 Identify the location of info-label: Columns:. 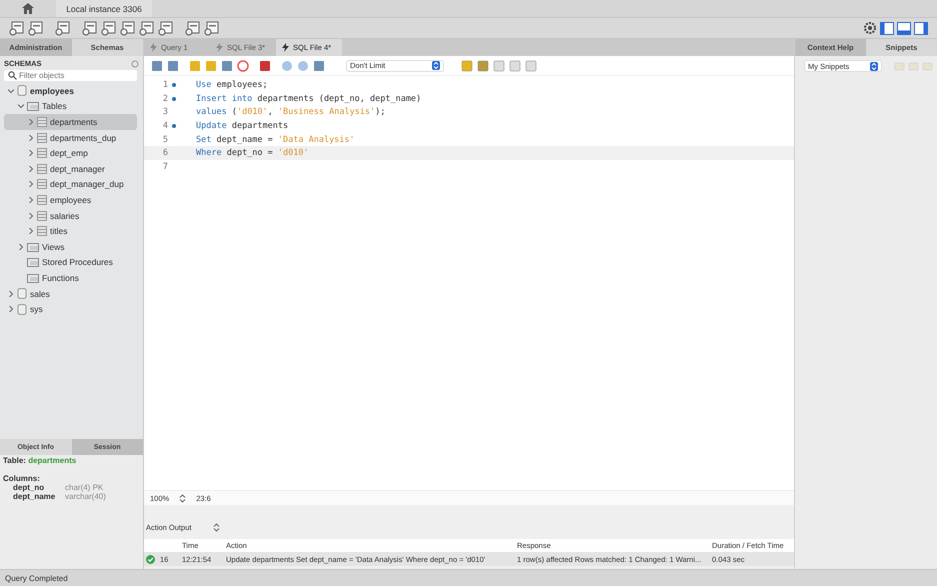
(22, 478).